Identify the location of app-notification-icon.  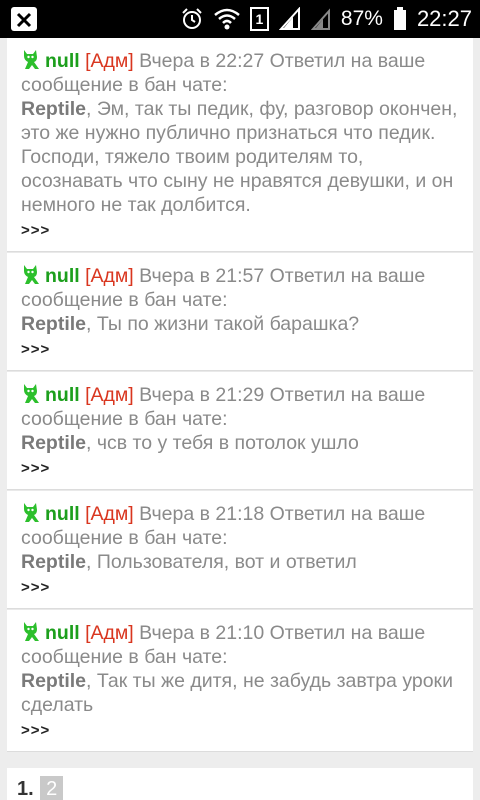
(24, 19).